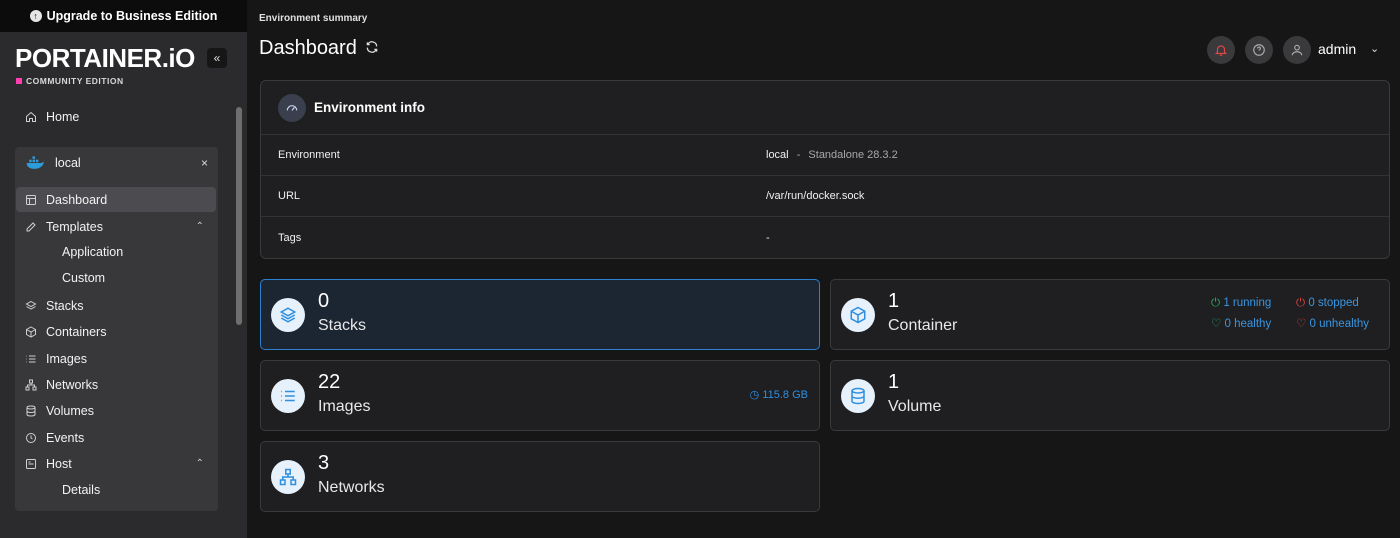  What do you see at coordinates (329, 382) in the screenshot?
I see `images-count: 22` at bounding box center [329, 382].